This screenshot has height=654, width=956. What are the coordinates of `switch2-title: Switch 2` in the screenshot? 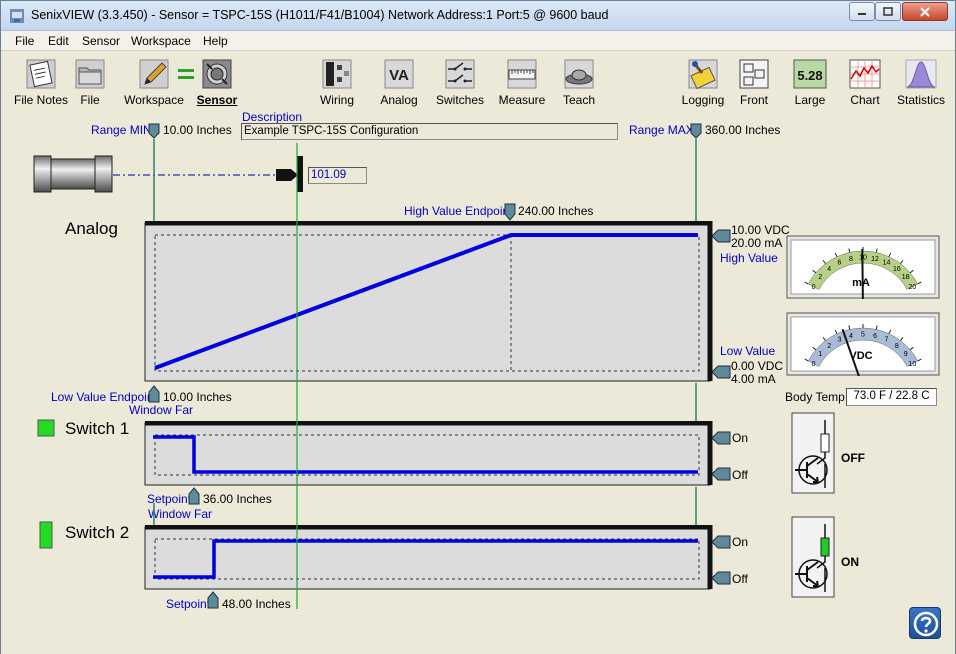 It's located at (97, 532).